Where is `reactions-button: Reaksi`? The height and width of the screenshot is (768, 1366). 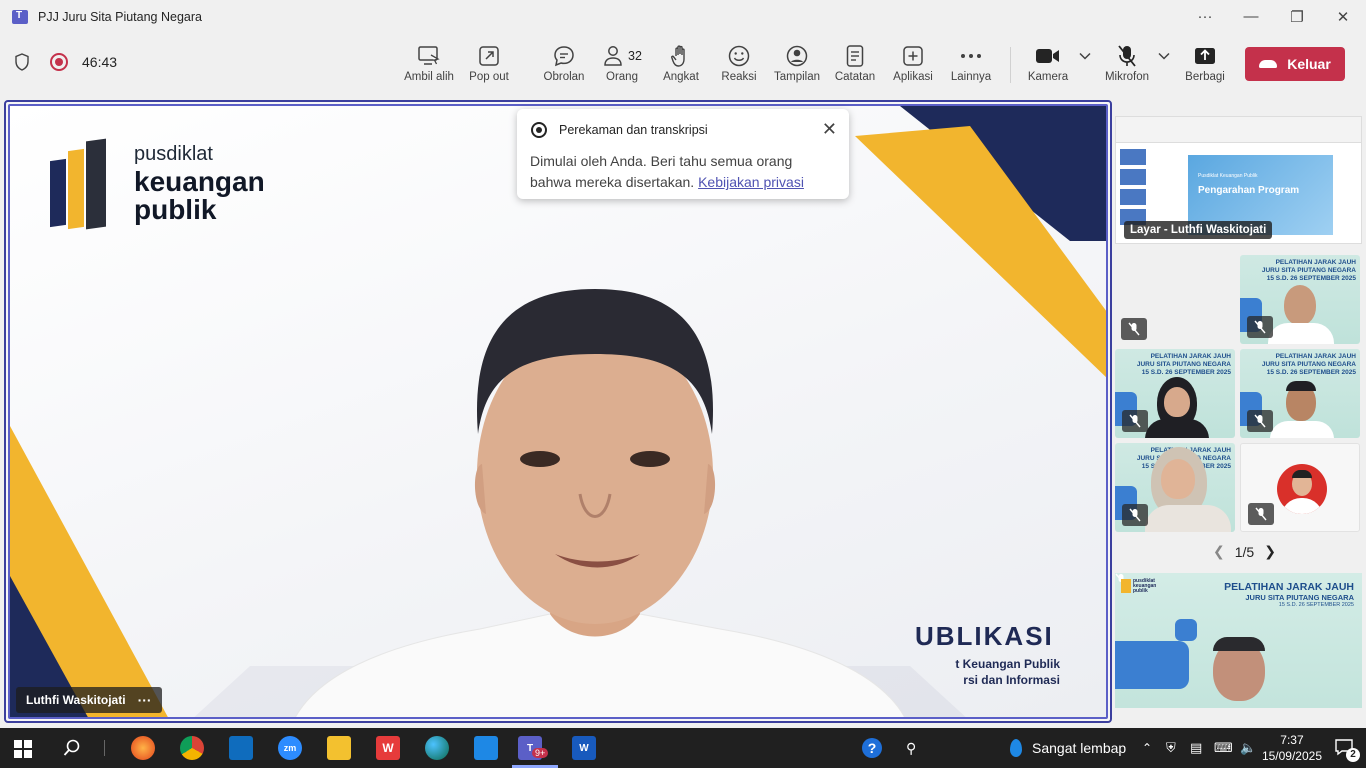 reactions-button: Reaksi is located at coordinates (739, 67).